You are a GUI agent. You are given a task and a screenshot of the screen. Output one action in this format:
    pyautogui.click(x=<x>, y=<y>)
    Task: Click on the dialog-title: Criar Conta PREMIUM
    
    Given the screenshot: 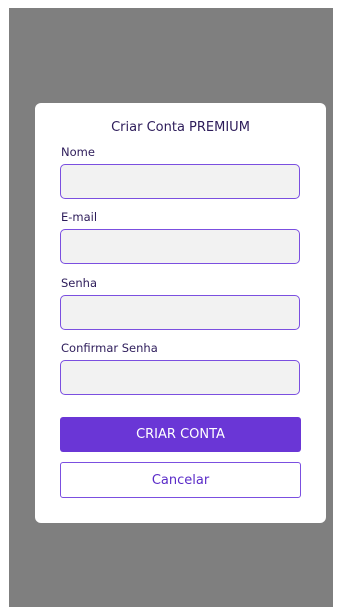 What is the action you would take?
    pyautogui.click(x=180, y=127)
    